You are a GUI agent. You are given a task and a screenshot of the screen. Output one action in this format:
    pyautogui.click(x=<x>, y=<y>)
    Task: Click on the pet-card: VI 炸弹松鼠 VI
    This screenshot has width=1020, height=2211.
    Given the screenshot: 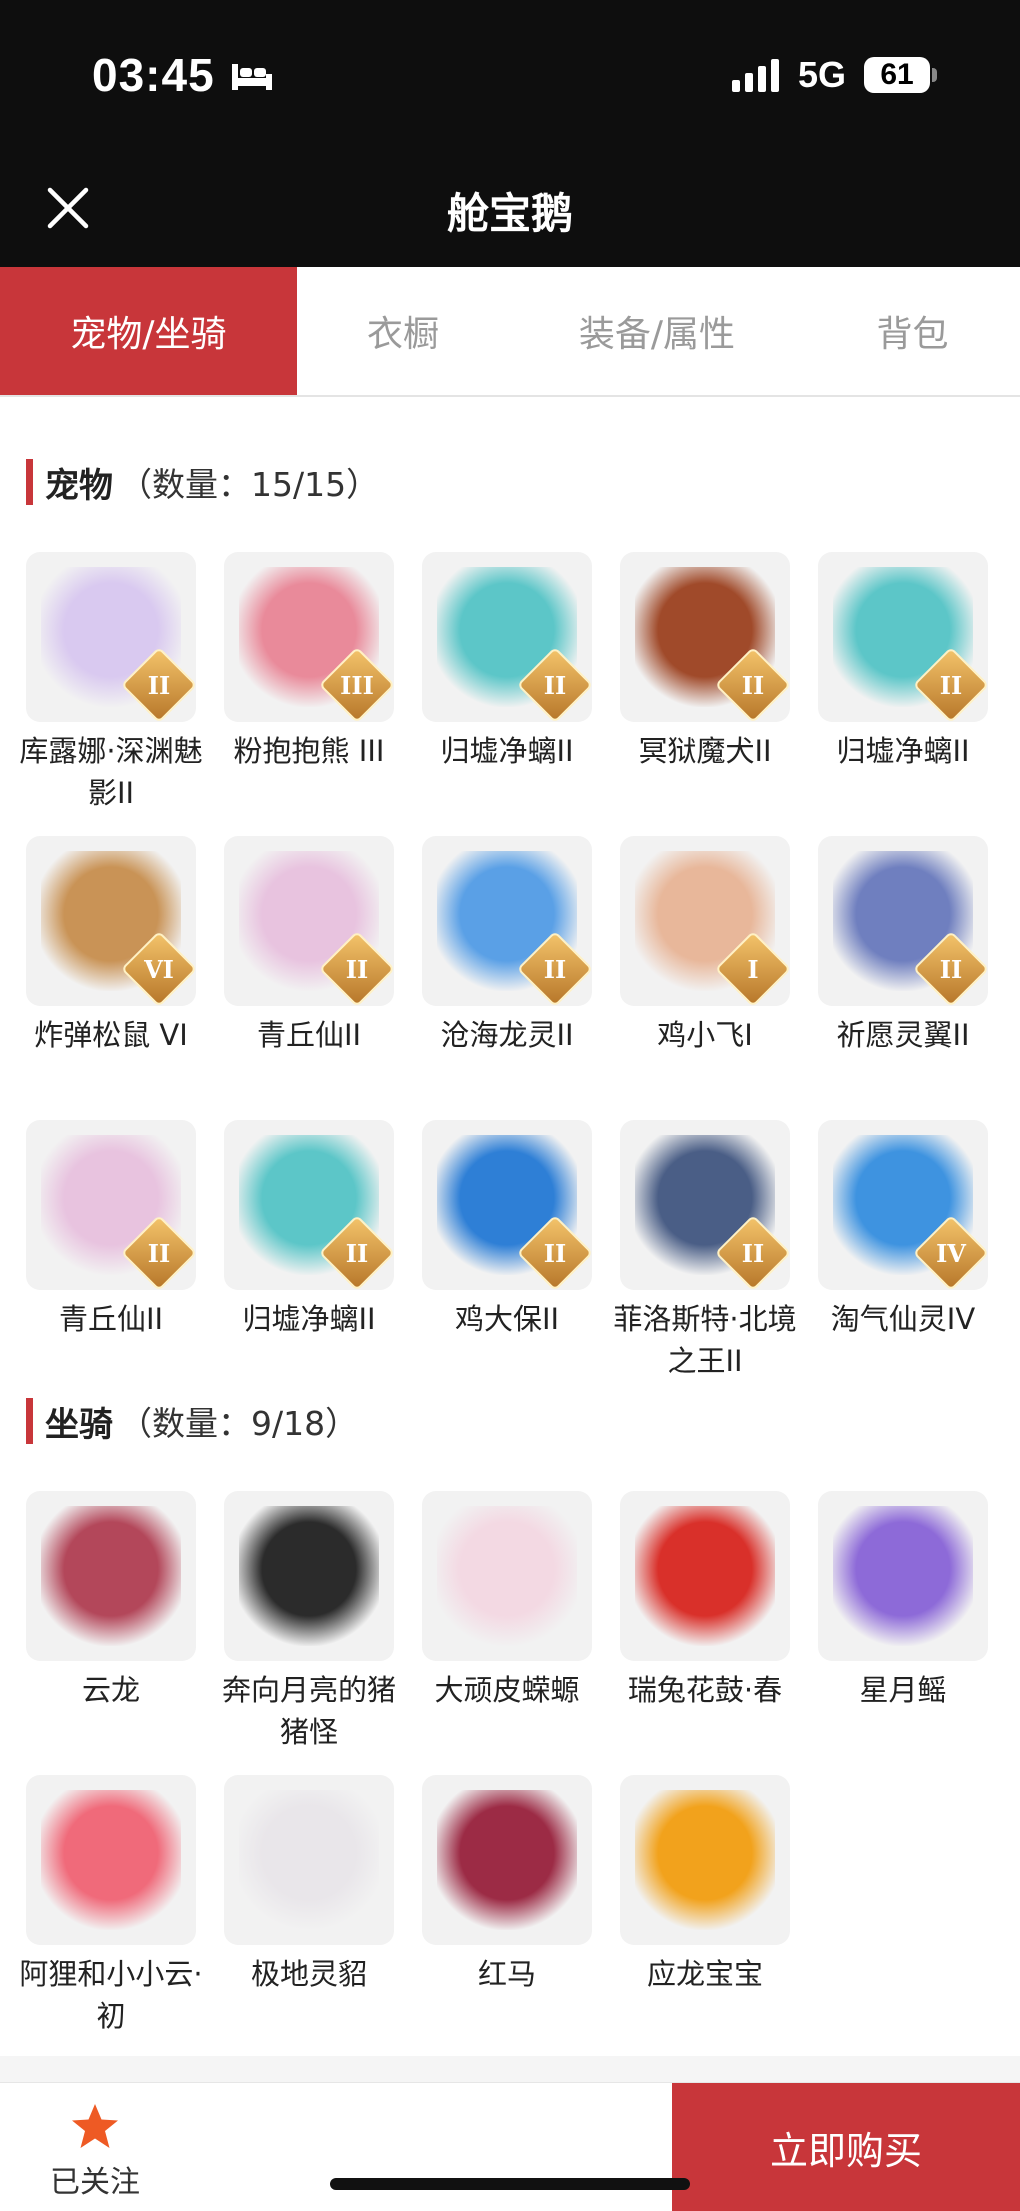 What is the action you would take?
    pyautogui.click(x=111, y=969)
    